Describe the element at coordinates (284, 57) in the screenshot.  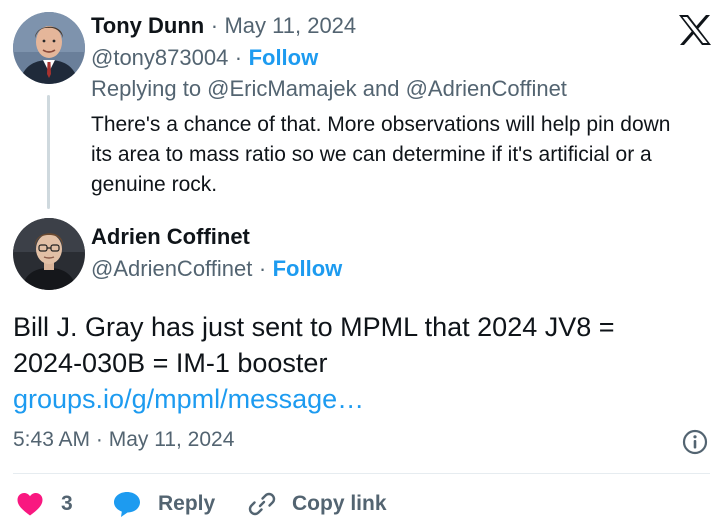
I see `reply-follow-button: Follow` at that location.